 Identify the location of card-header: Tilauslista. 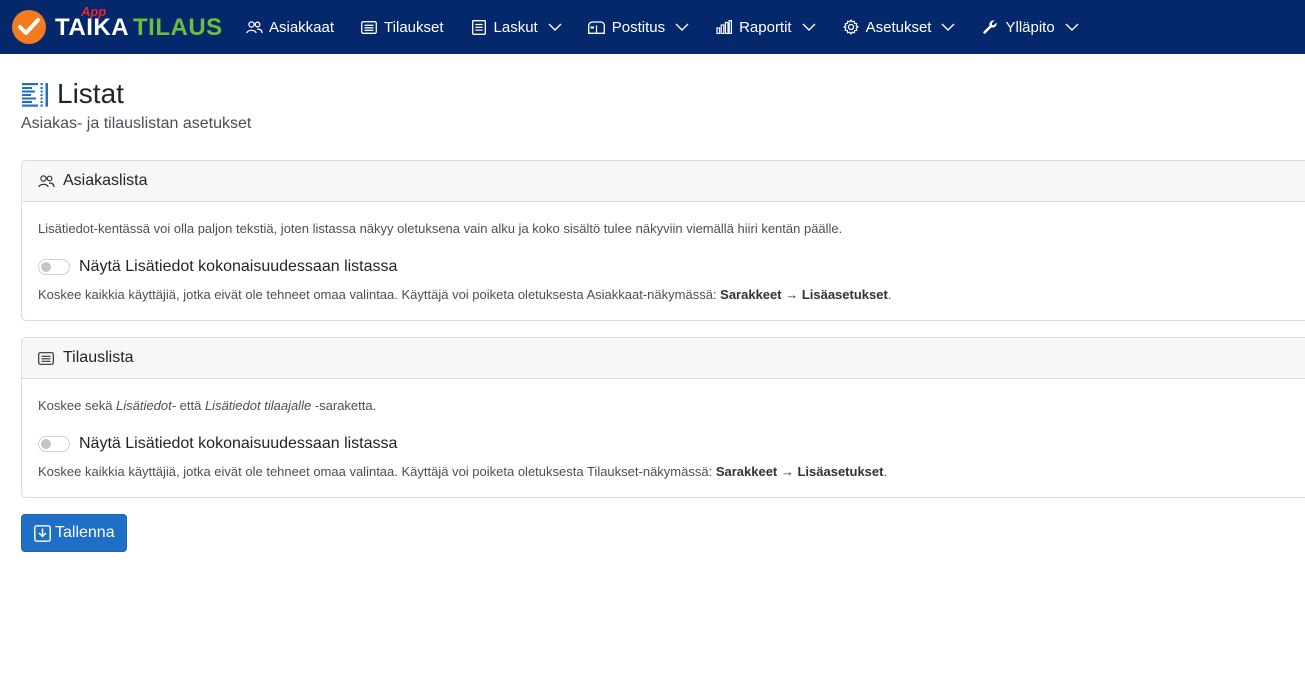
(663, 358).